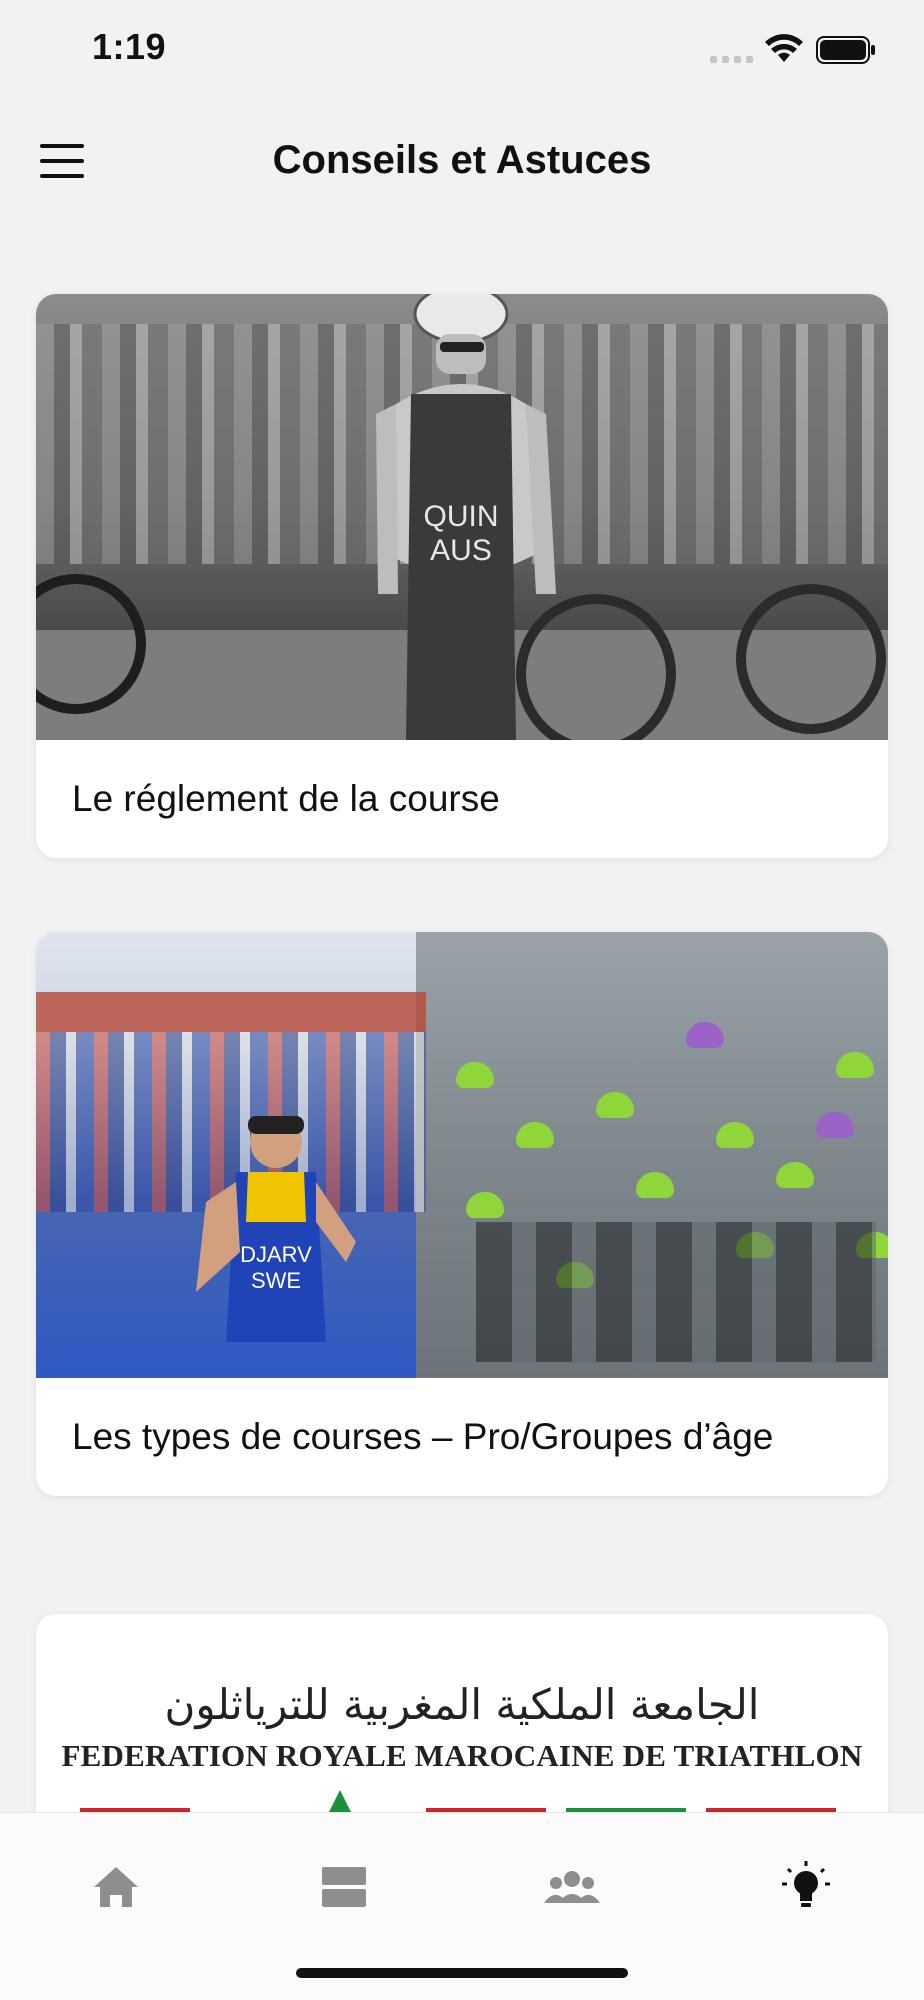 This screenshot has height=2000, width=924. I want to click on athlete-figure: QUIN AUS, so click(466, 517).